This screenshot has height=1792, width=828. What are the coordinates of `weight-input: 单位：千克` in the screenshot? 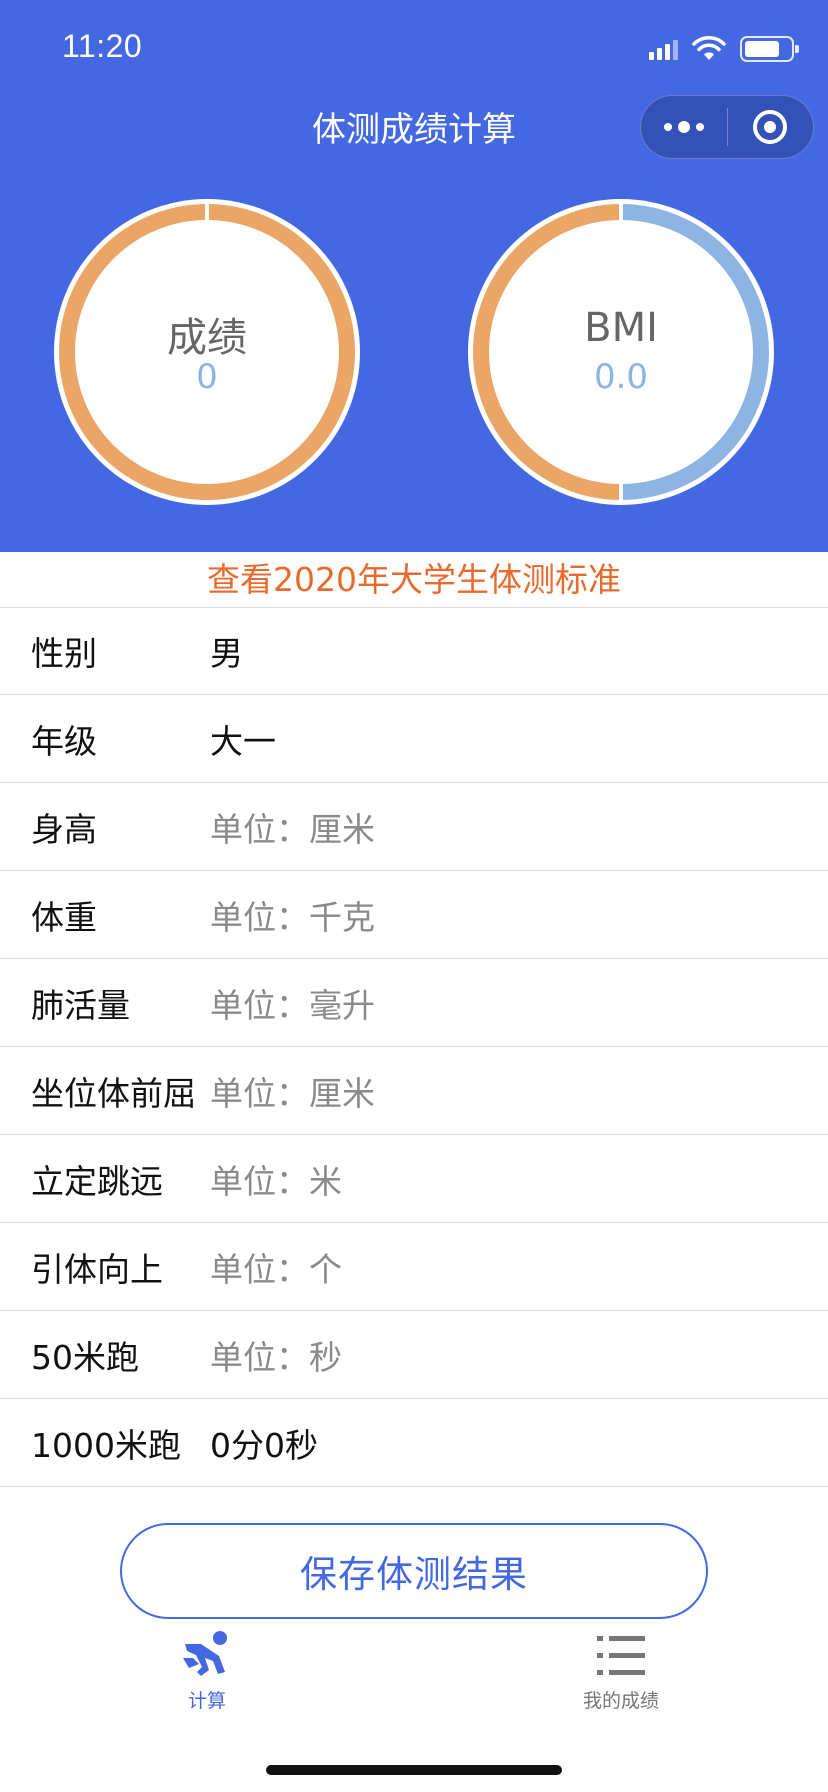 It's located at (292, 915).